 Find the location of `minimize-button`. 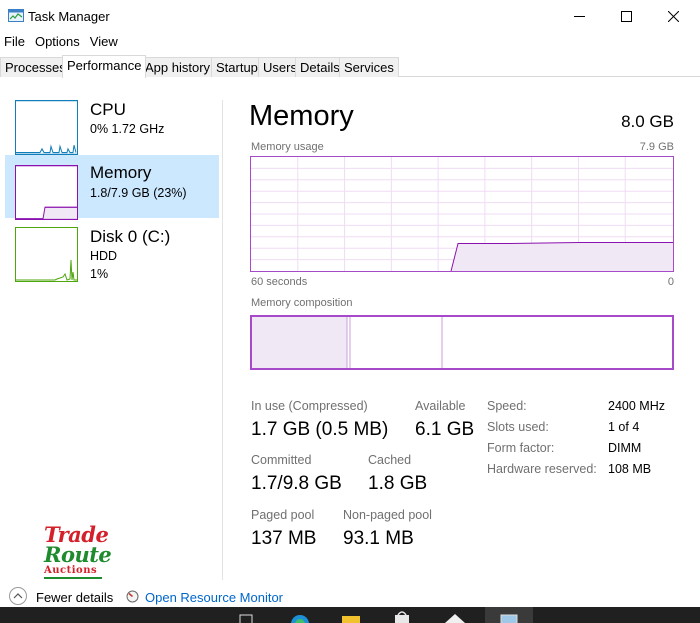

minimize-button is located at coordinates (579, 16).